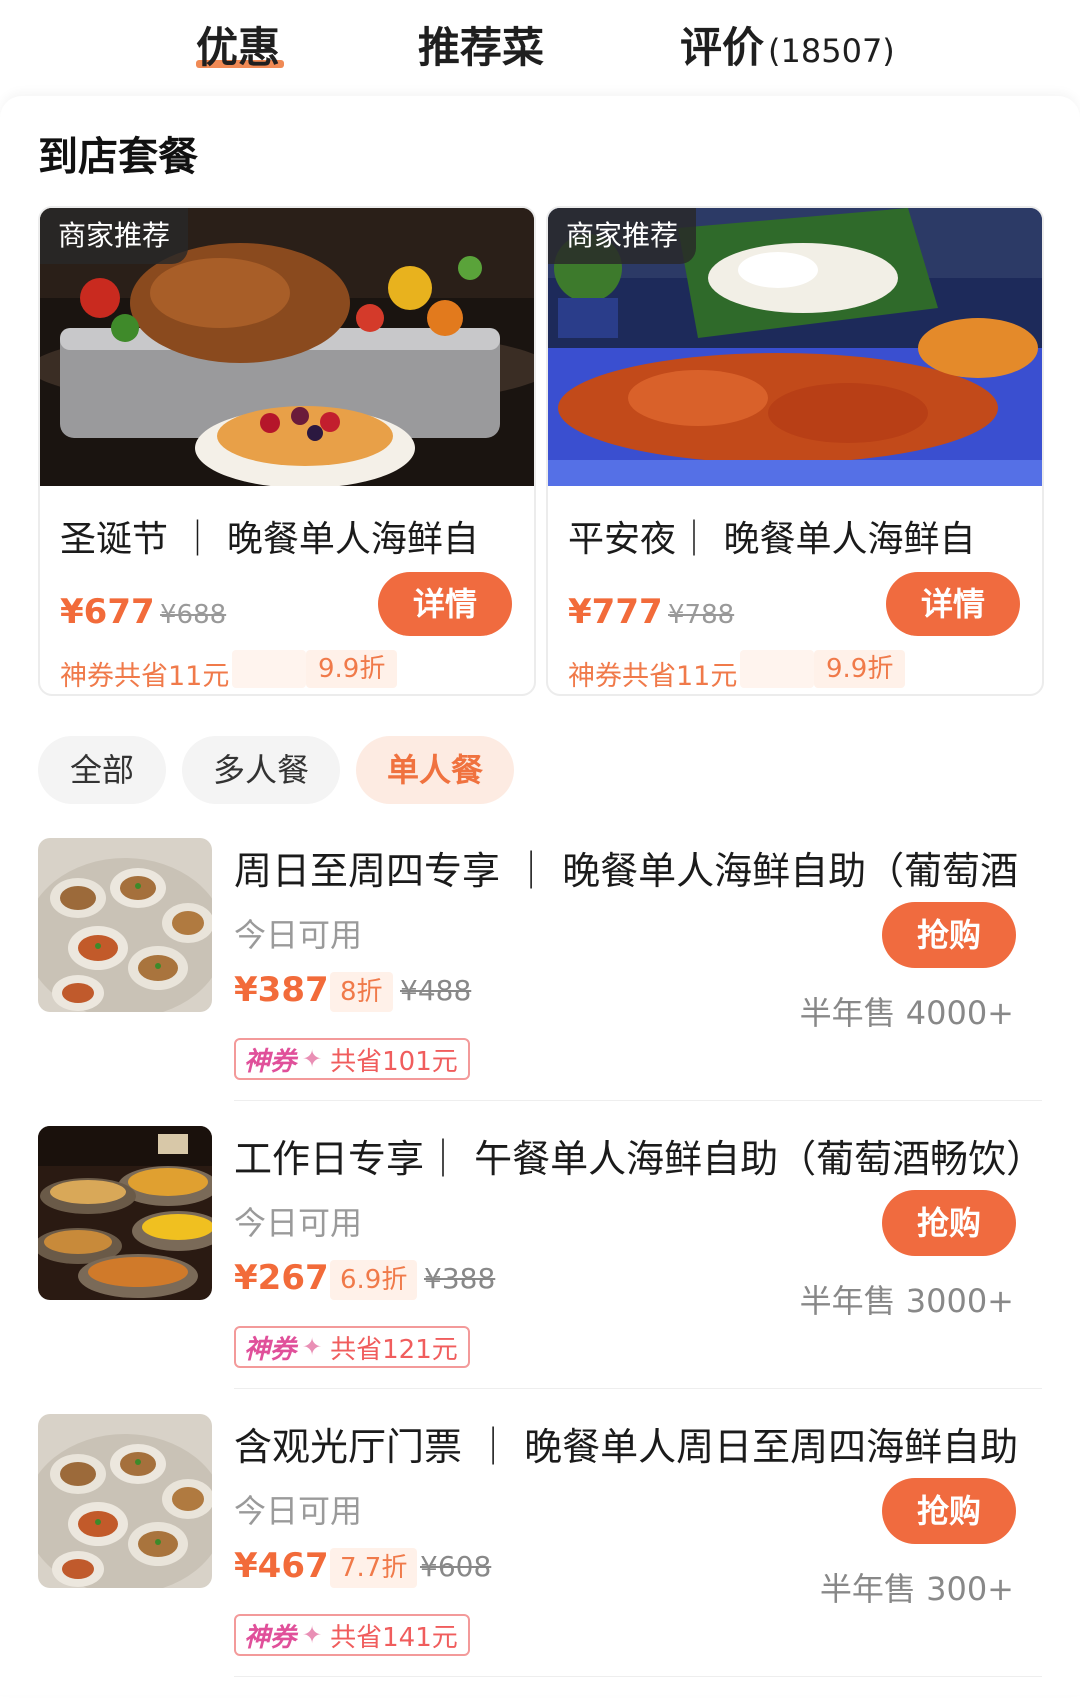 This screenshot has height=1704, width=1080. Describe the element at coordinates (456, 1566) in the screenshot. I see `item-original-price: ¥608` at that location.